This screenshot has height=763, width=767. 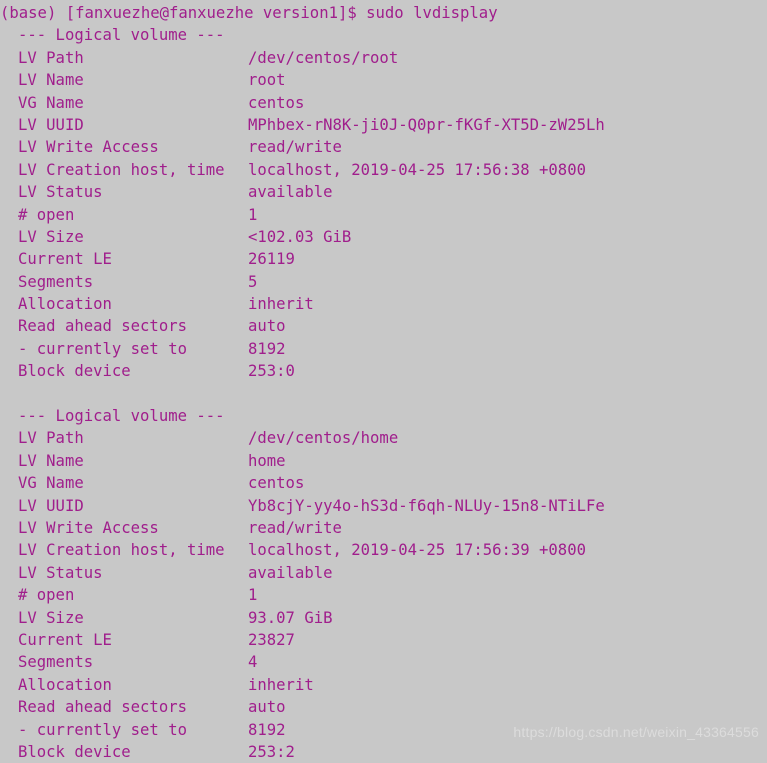 What do you see at coordinates (300, 236) in the screenshot?
I see `lv-field-value: <102.03 GiB` at bounding box center [300, 236].